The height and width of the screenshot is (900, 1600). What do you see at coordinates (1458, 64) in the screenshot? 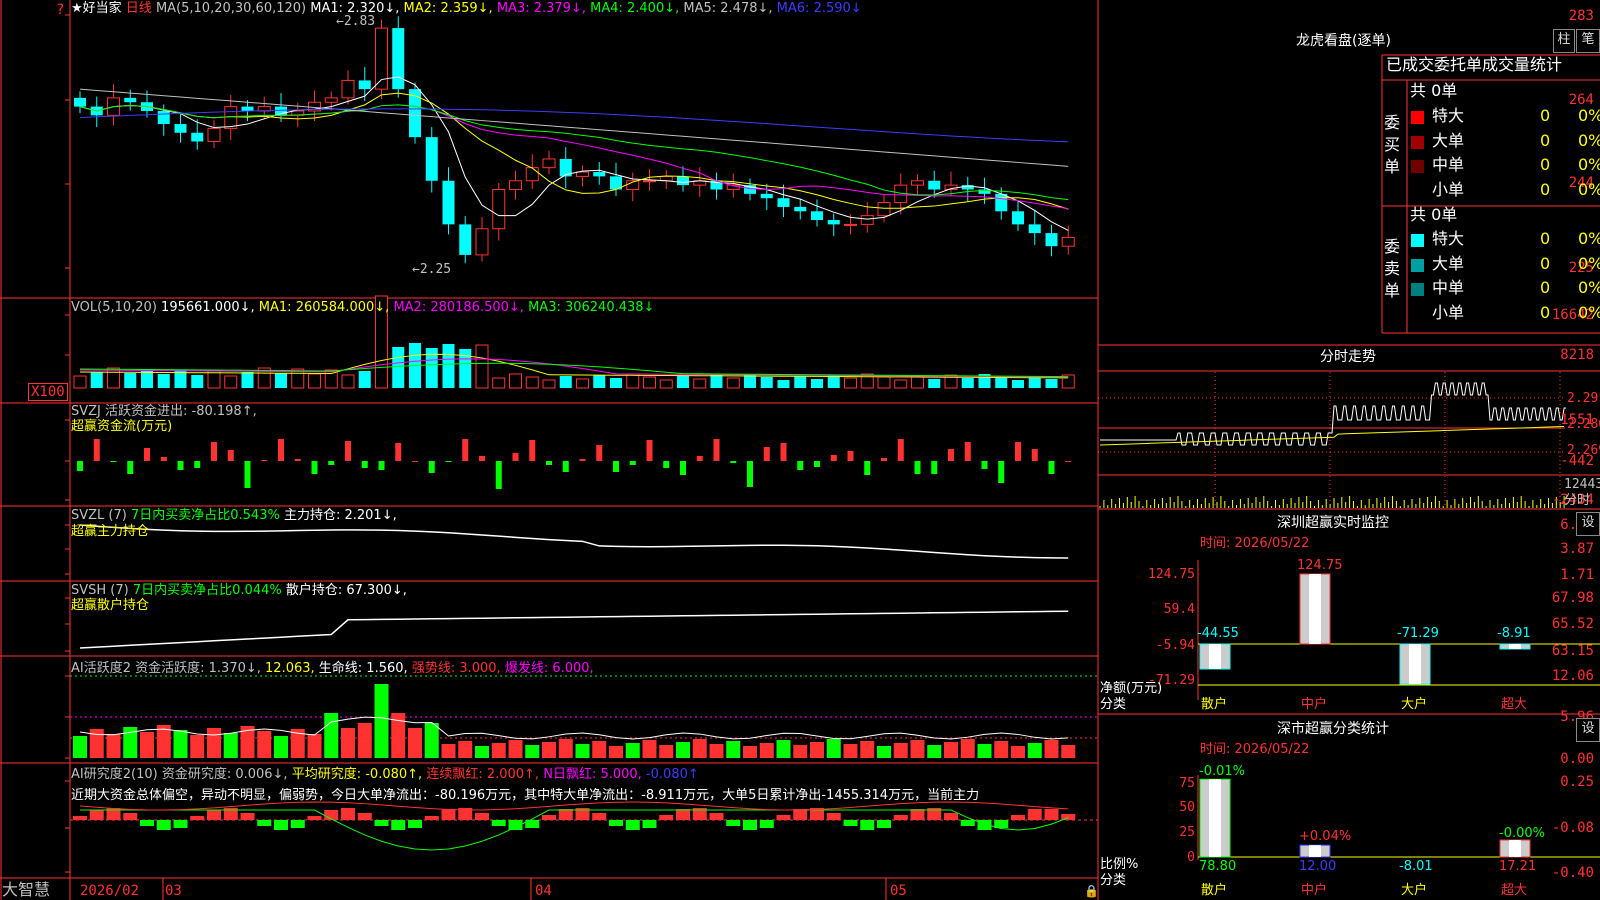
I see `tab-orders: 委托单` at bounding box center [1458, 64].